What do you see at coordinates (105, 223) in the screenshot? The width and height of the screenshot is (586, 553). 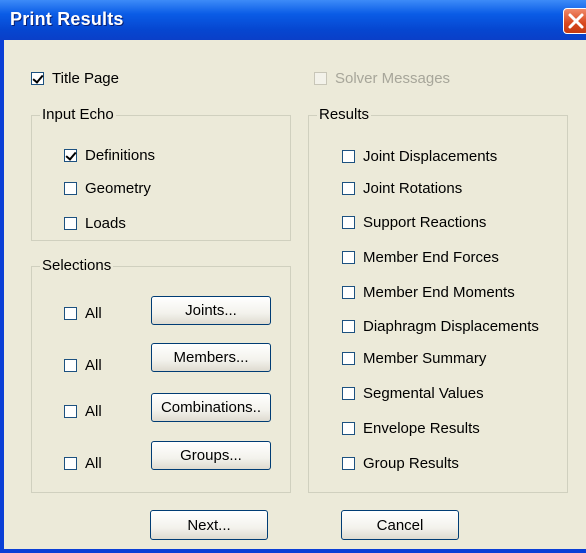 I see `loads-label: Loads` at bounding box center [105, 223].